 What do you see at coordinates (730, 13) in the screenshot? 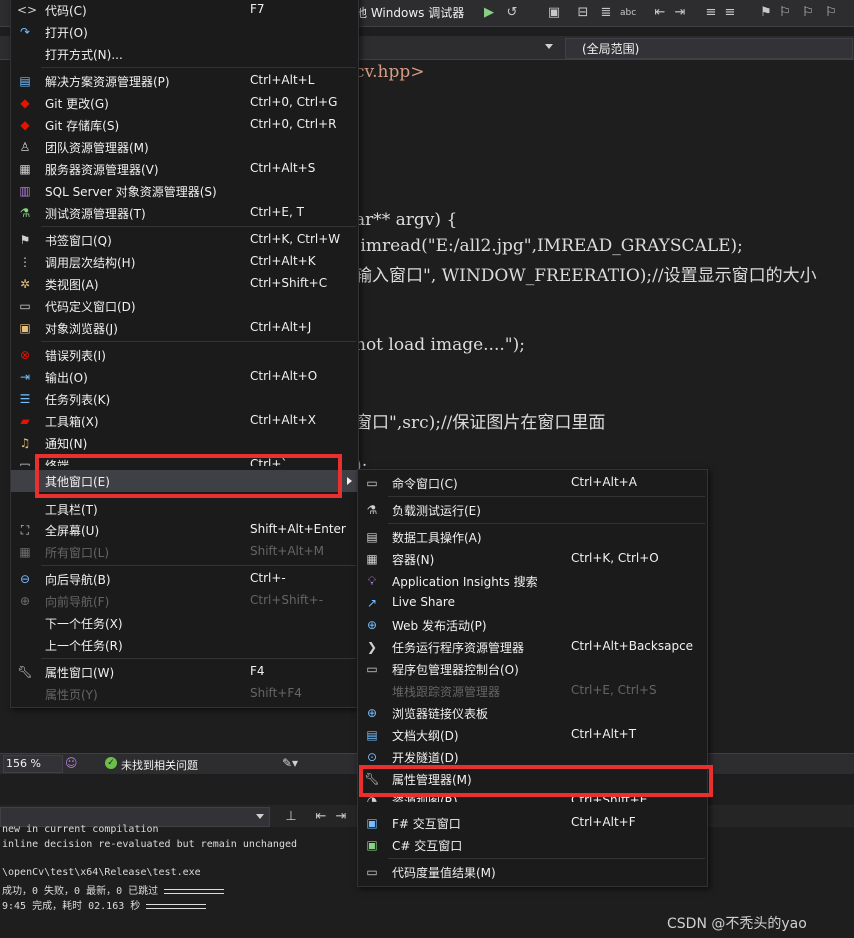
I see `uncomment-icon: ≡` at bounding box center [730, 13].